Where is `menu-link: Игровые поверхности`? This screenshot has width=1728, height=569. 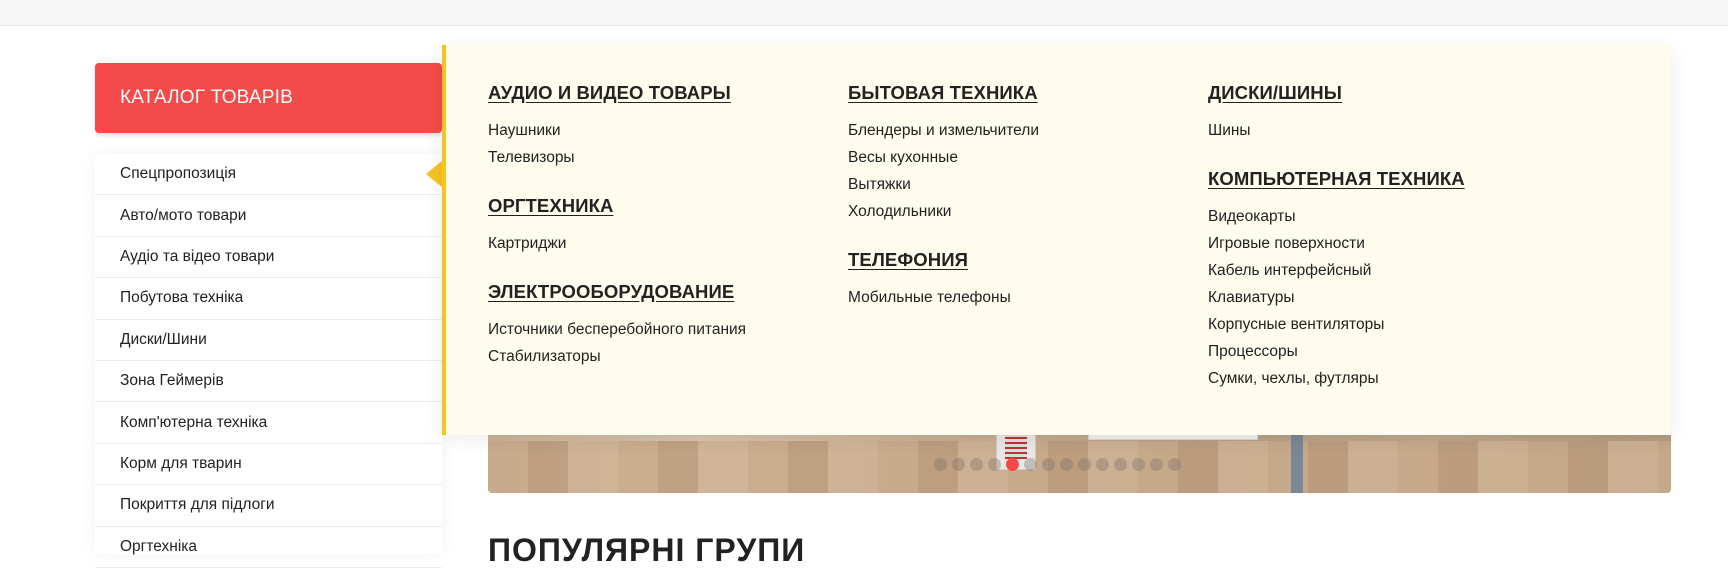 menu-link: Игровые поверхности is located at coordinates (1336, 243).